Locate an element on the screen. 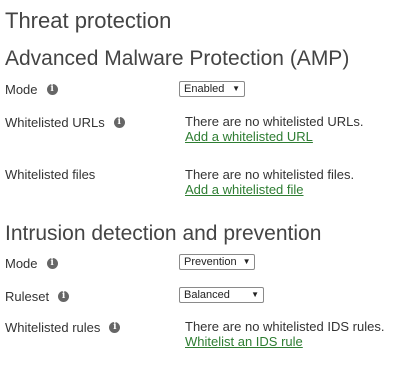 The height and width of the screenshot is (374, 403). ids-mode-row-label: Mode i is located at coordinates (31, 263).